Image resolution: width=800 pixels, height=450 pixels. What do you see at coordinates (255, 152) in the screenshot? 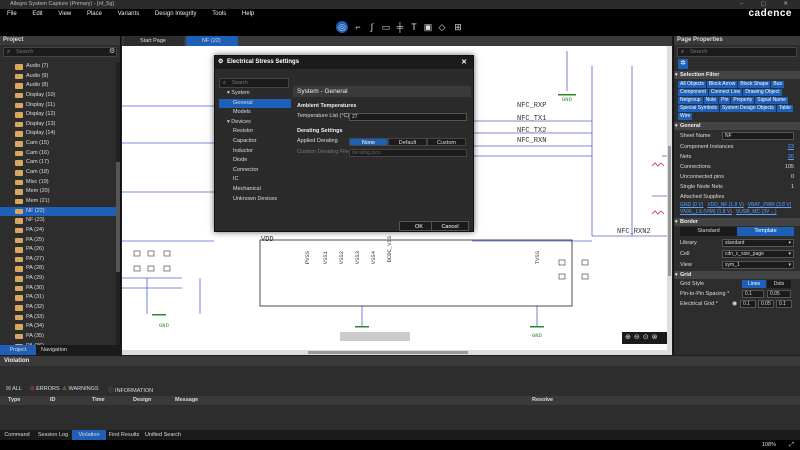
I see `tree-inductor: Inductor` at bounding box center [255, 152].